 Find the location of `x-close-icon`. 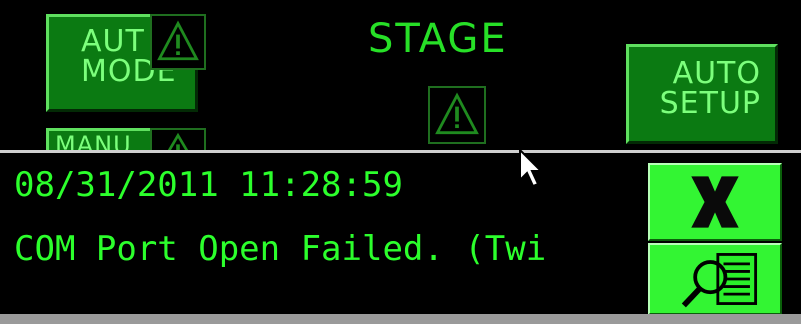

x-close-icon is located at coordinates (715, 202).